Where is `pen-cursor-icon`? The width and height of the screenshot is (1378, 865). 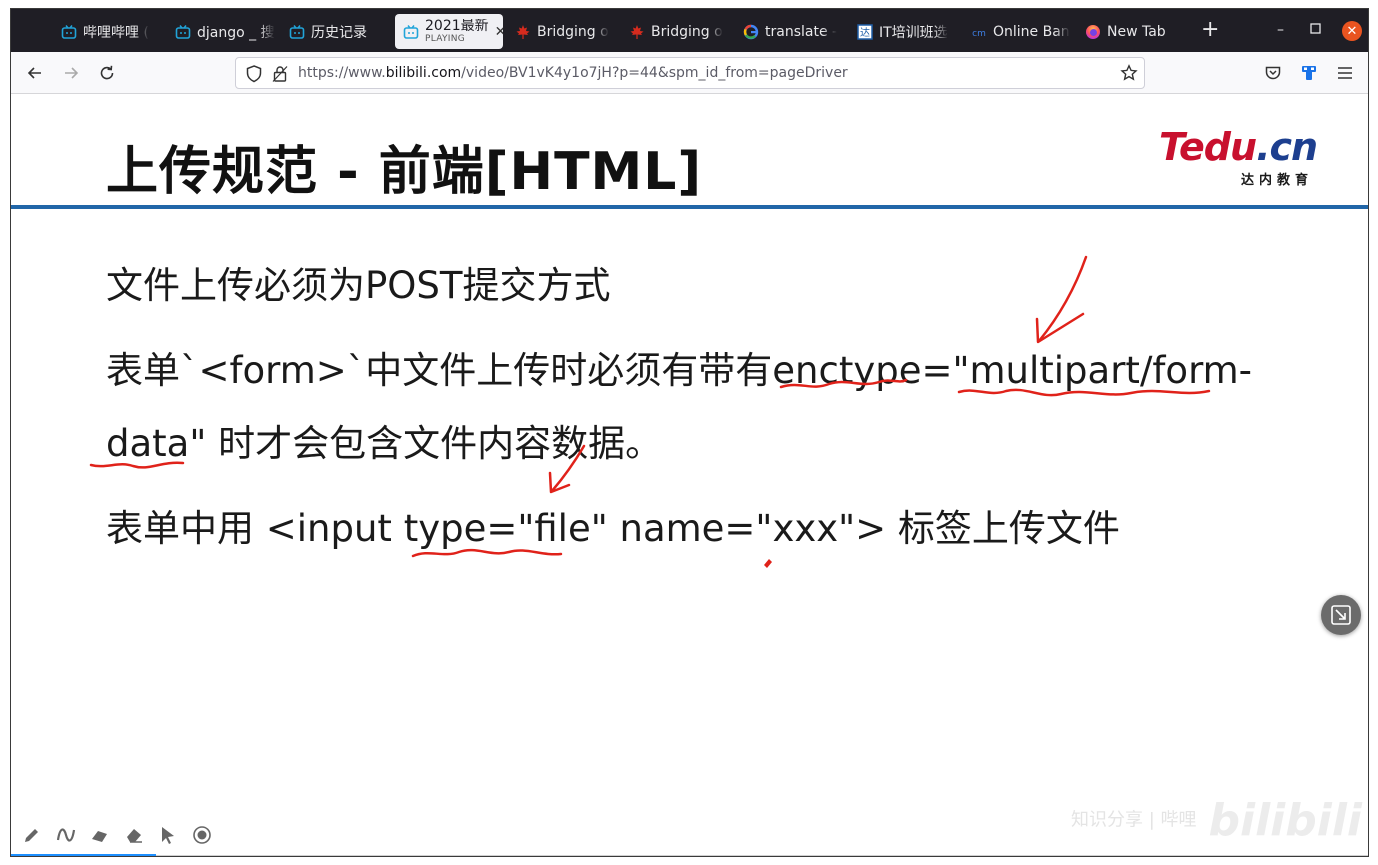
pen-cursor-icon is located at coordinates (768, 563).